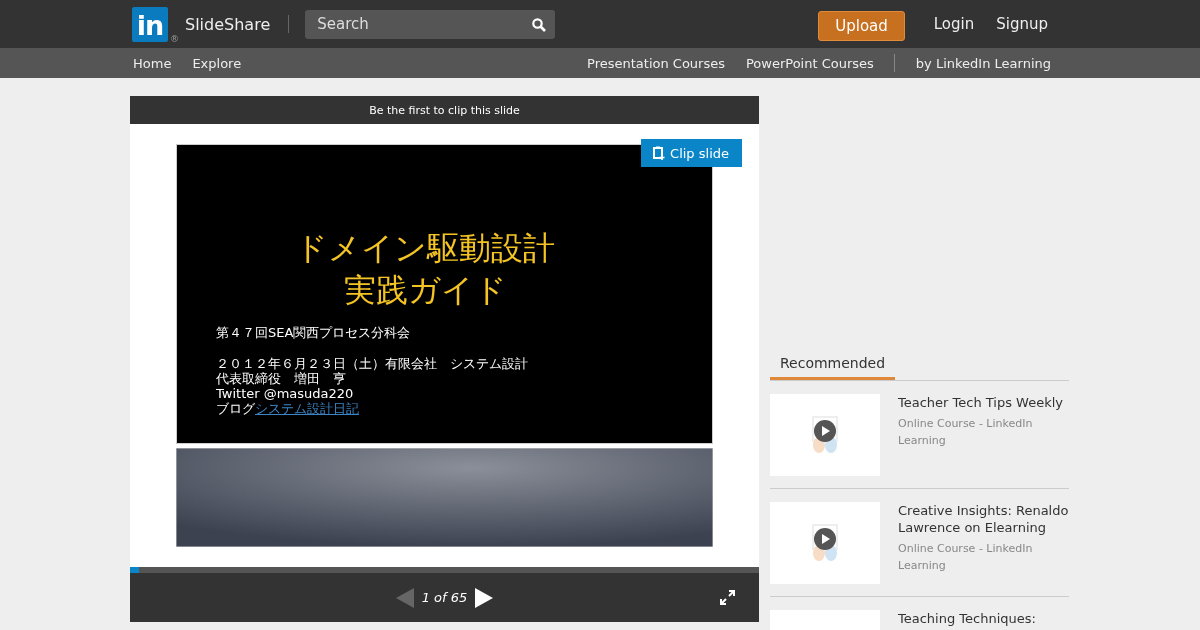  What do you see at coordinates (228, 24) in the screenshot?
I see `brand-name: SlideShare` at bounding box center [228, 24].